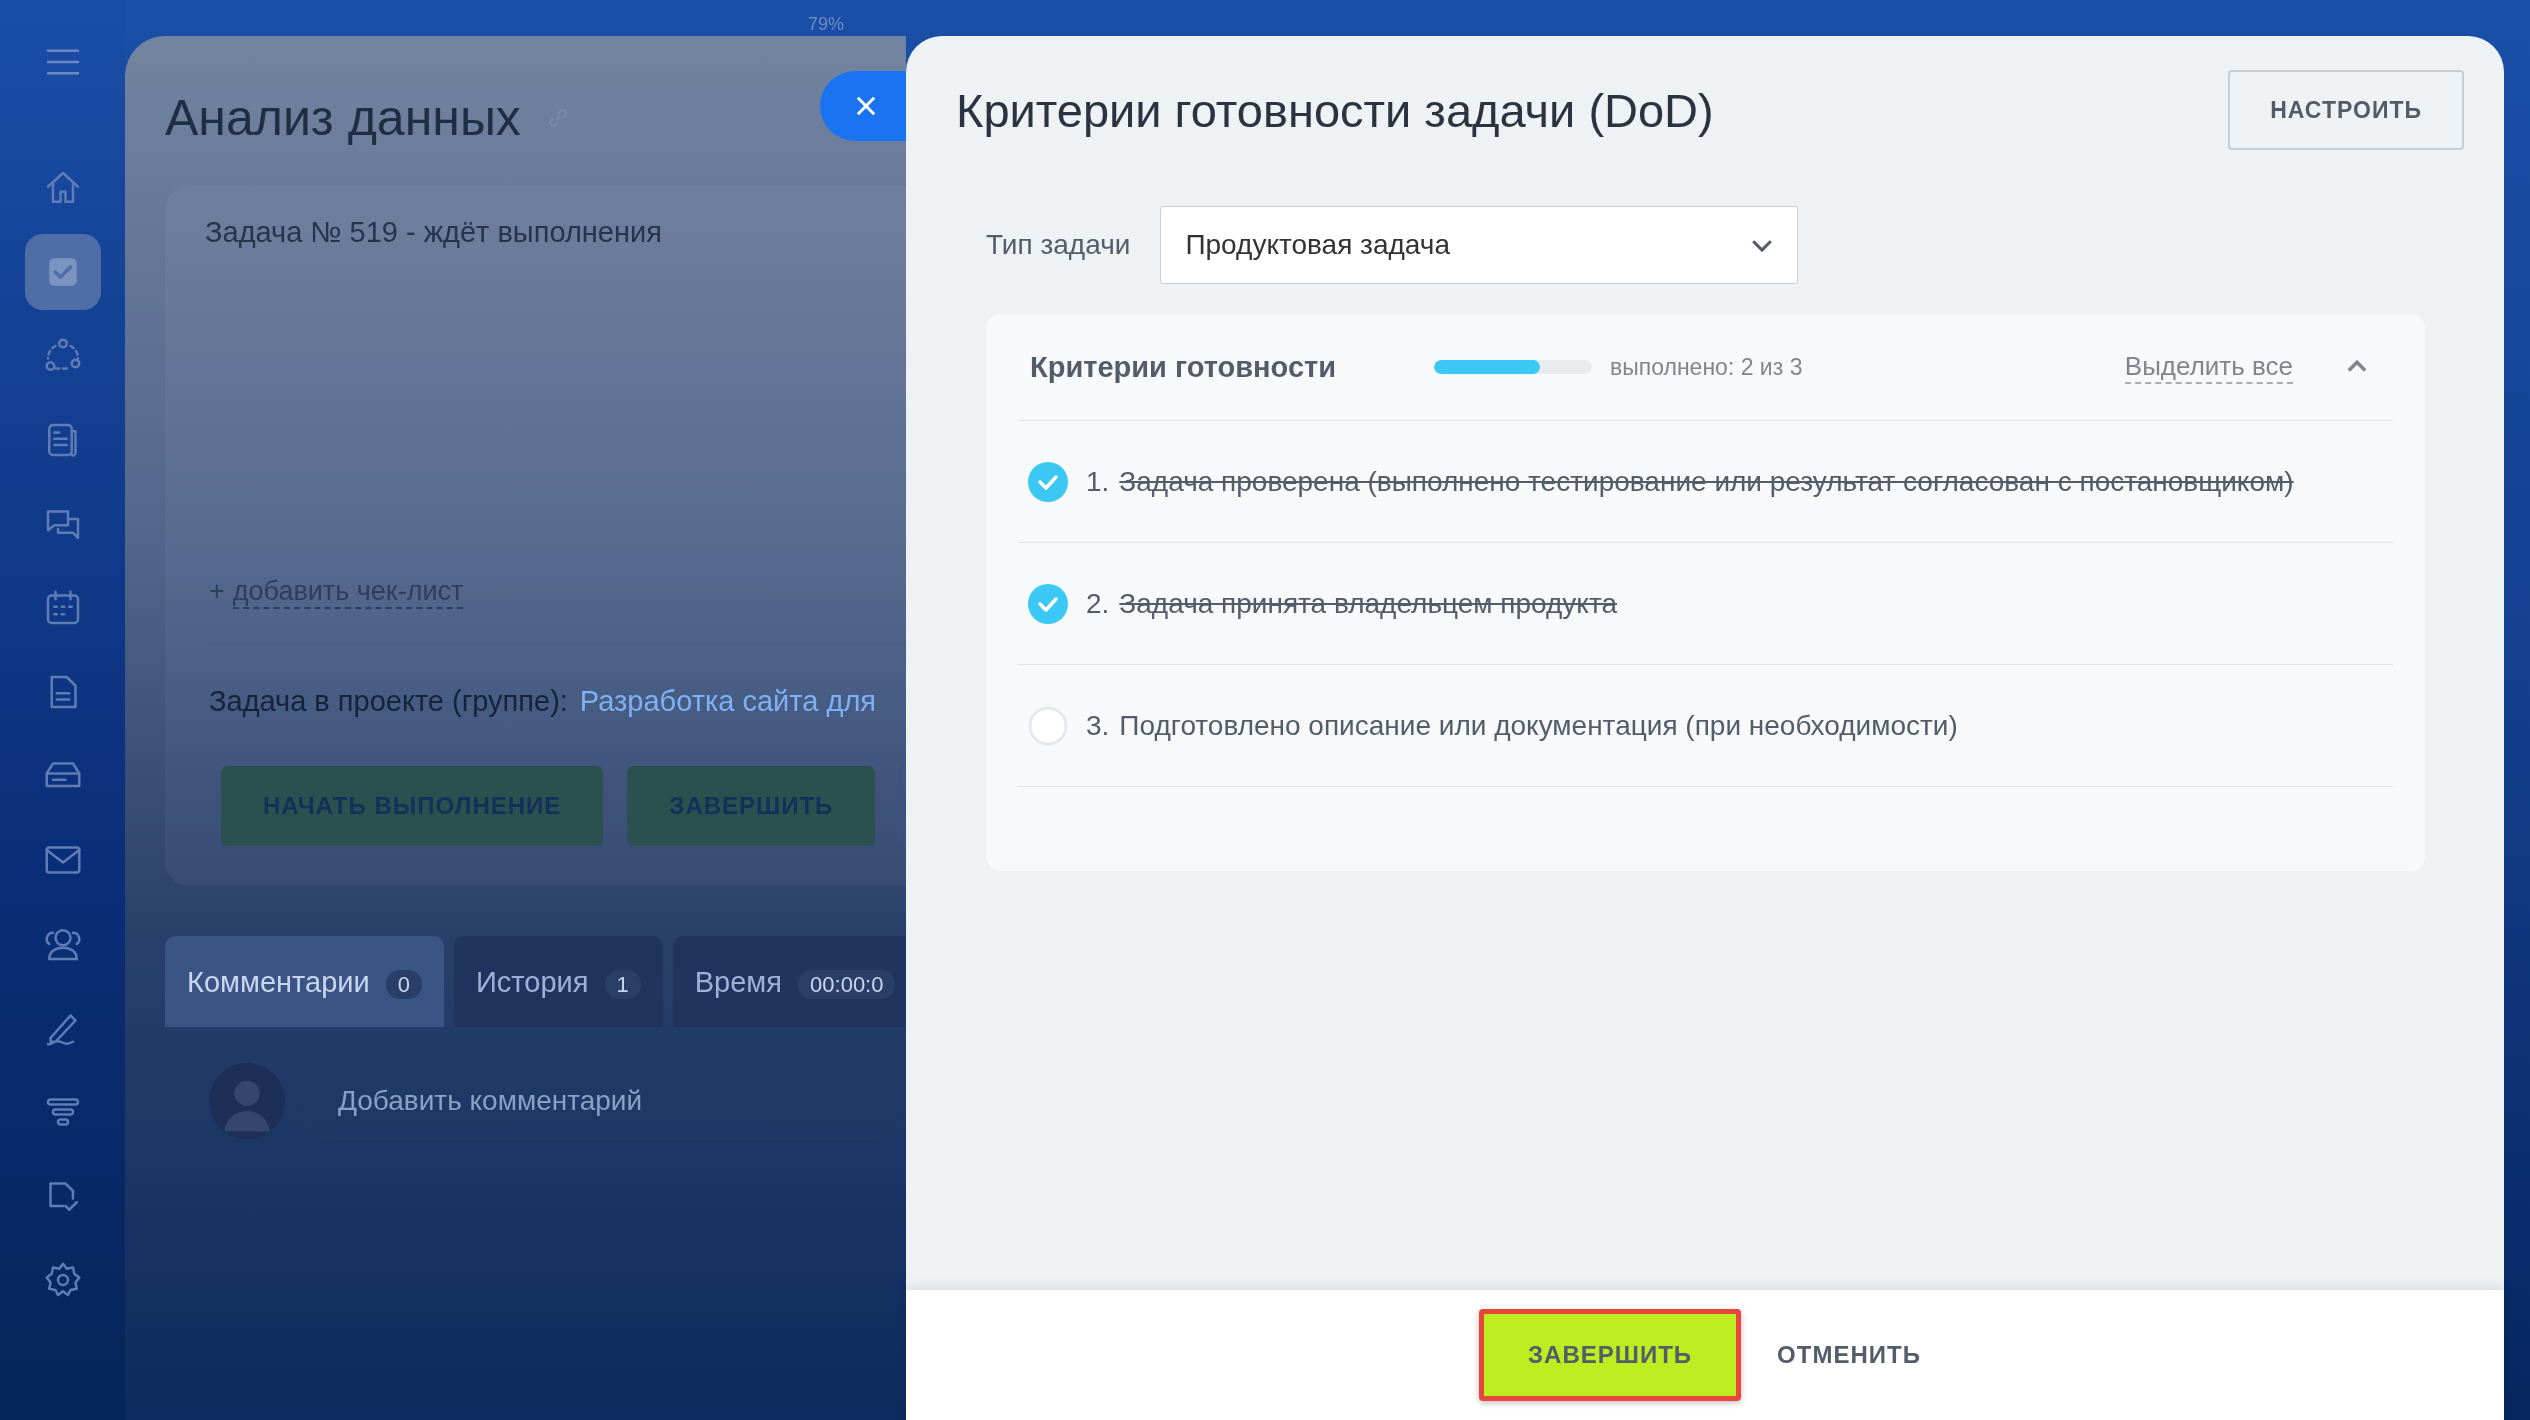  What do you see at coordinates (2346, 110) in the screenshot?
I see `settings-button: НАСТРОИТЬ` at bounding box center [2346, 110].